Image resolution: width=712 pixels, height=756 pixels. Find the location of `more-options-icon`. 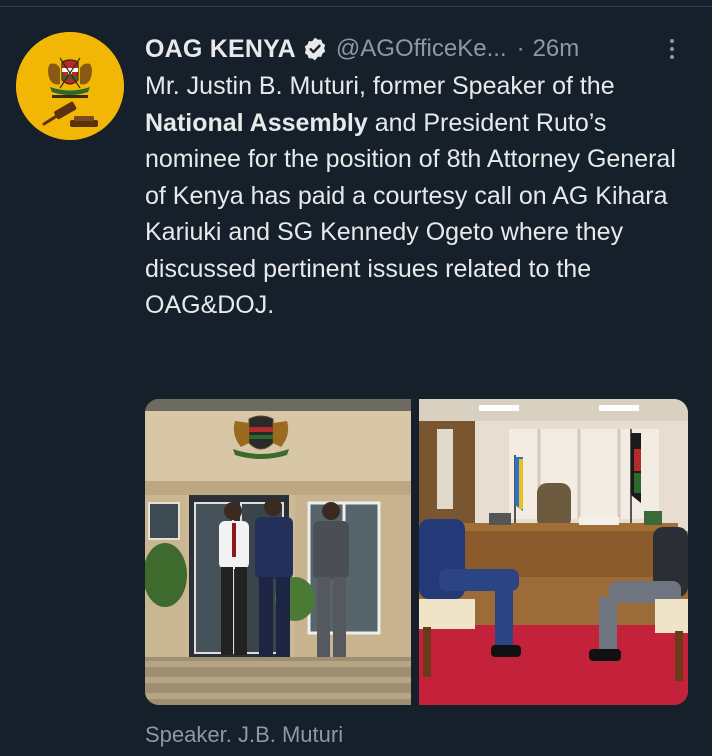

more-options-icon is located at coordinates (672, 49).